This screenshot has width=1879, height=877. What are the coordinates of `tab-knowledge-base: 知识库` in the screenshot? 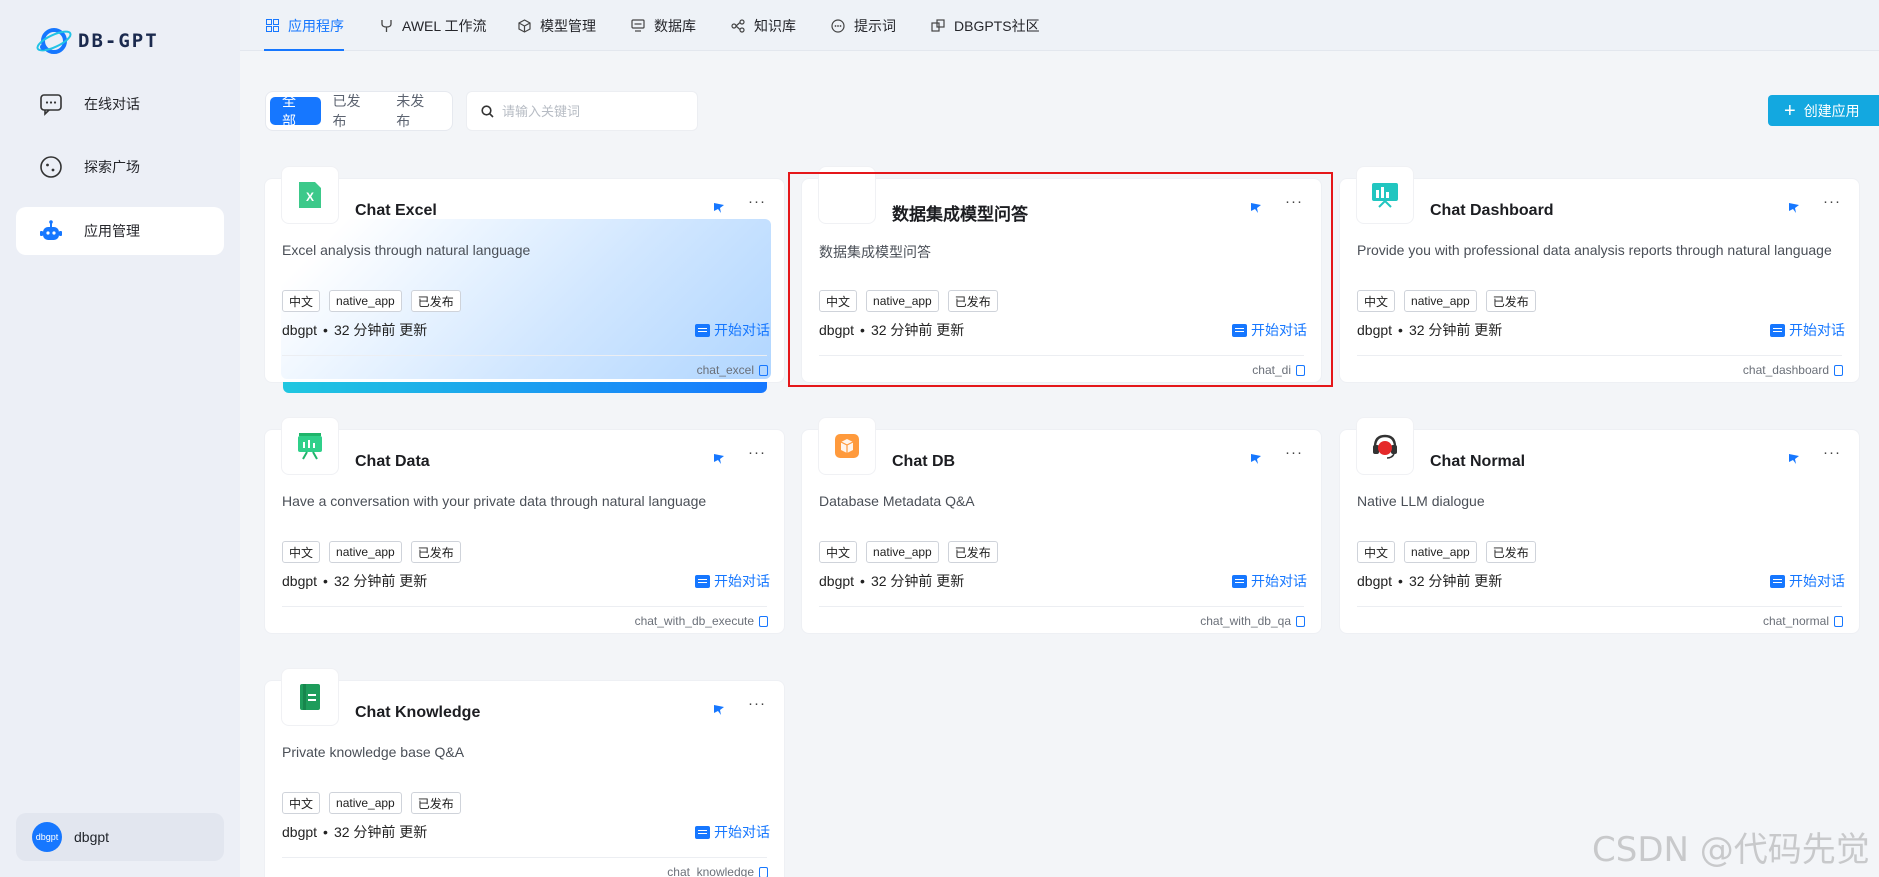 It's located at (763, 25).